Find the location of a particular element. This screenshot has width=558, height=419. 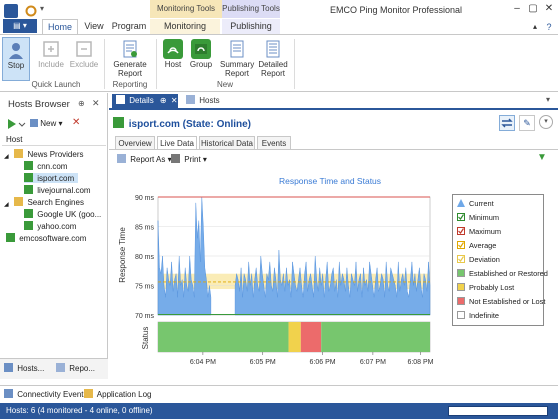

doc-tab-pin-icon: ⊕ is located at coordinates (163, 100).